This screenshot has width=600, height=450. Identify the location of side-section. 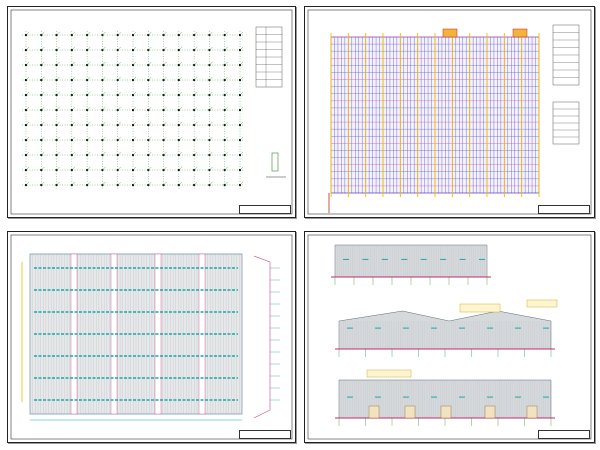
(262, 337).